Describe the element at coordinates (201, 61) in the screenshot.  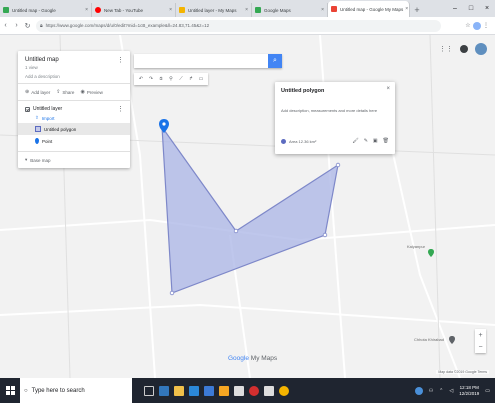
I see `search-input` at that location.